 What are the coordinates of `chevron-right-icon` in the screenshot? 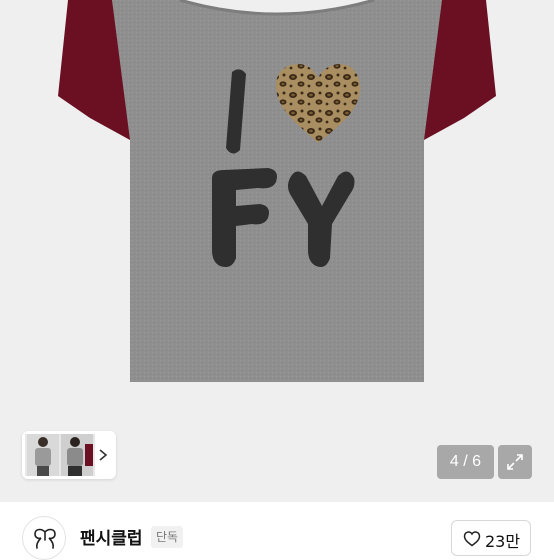 It's located at (103, 455).